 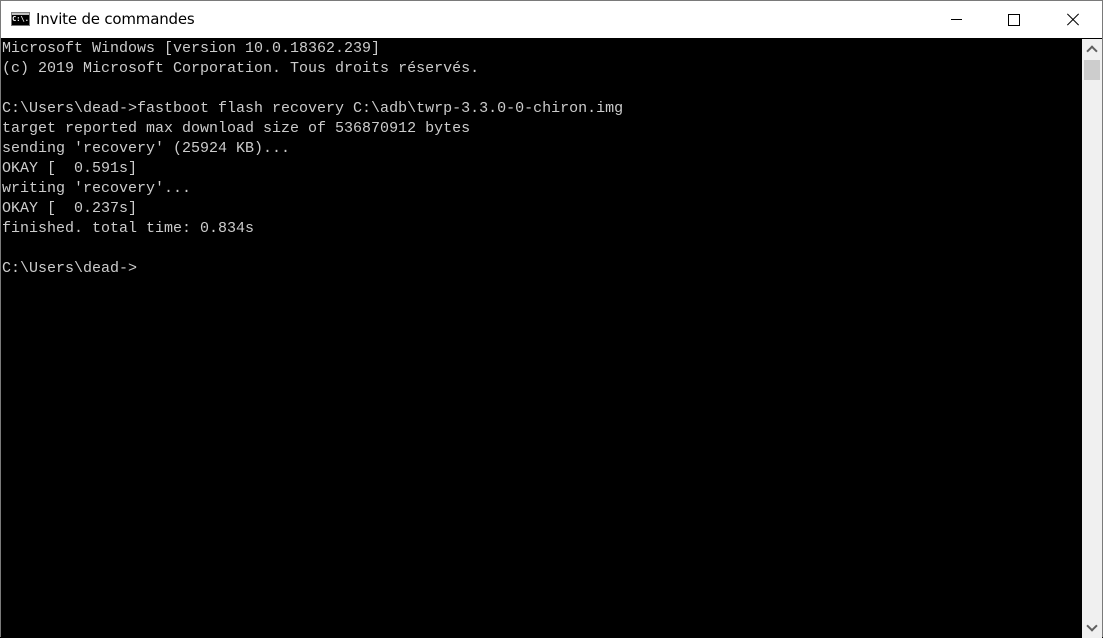 I want to click on scroll-up-button, so click(x=1092, y=49).